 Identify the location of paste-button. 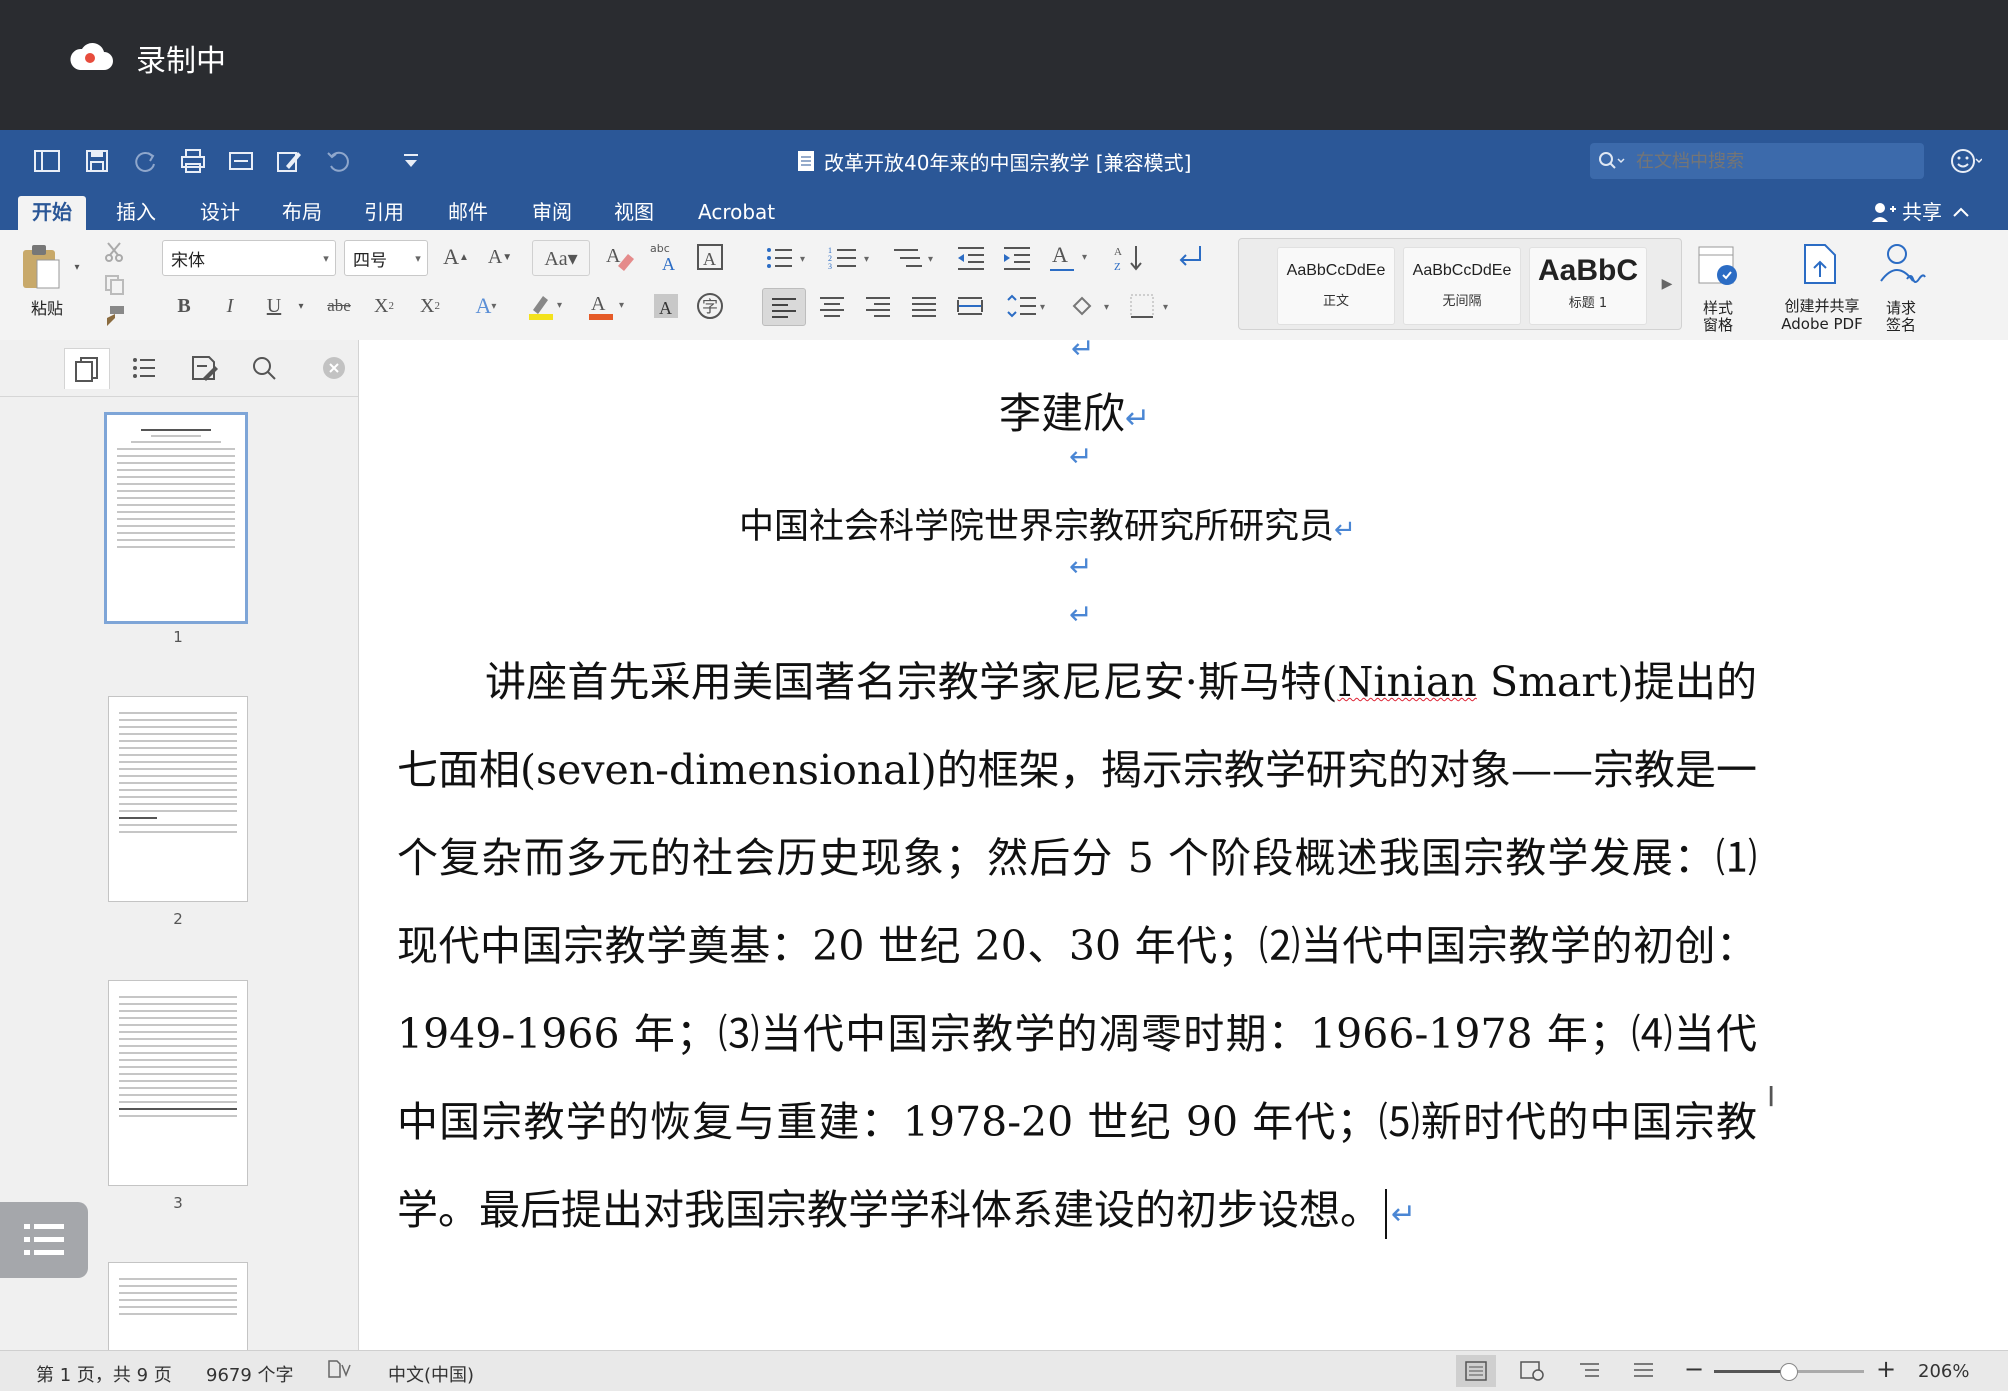
(41, 267).